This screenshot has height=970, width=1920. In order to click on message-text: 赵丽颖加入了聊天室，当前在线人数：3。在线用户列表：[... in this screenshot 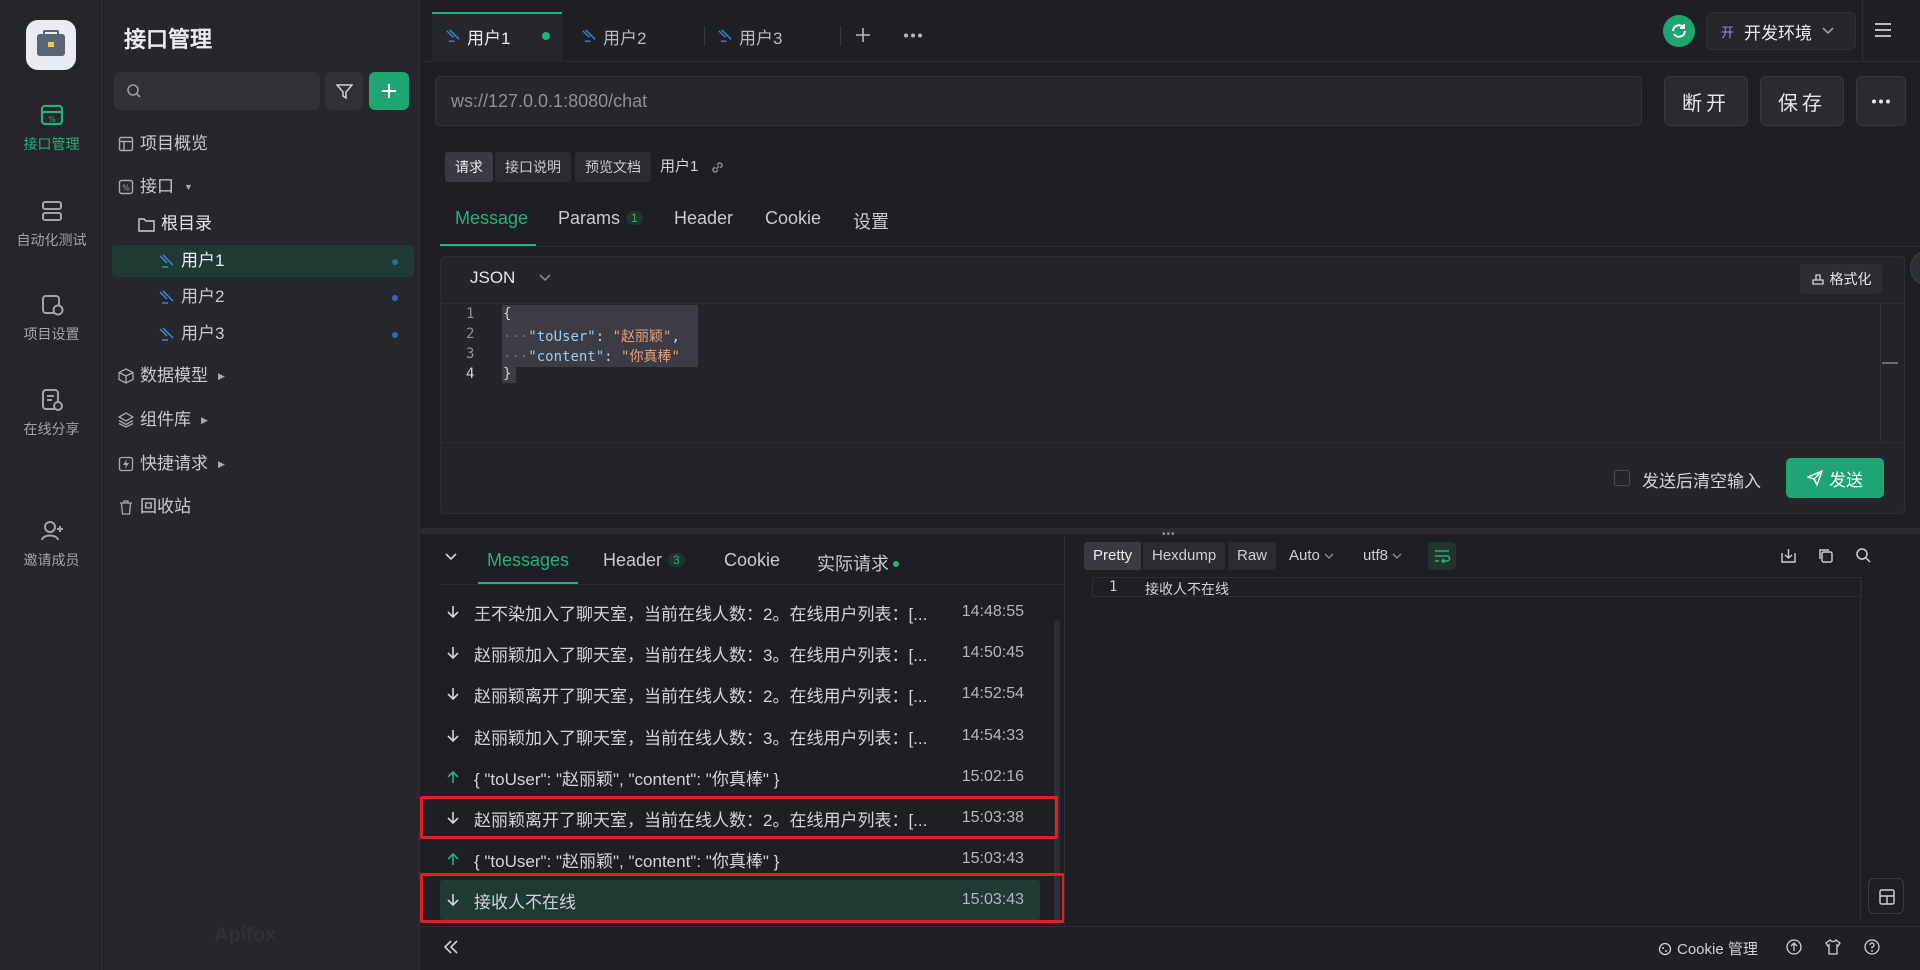, I will do `click(701, 738)`.